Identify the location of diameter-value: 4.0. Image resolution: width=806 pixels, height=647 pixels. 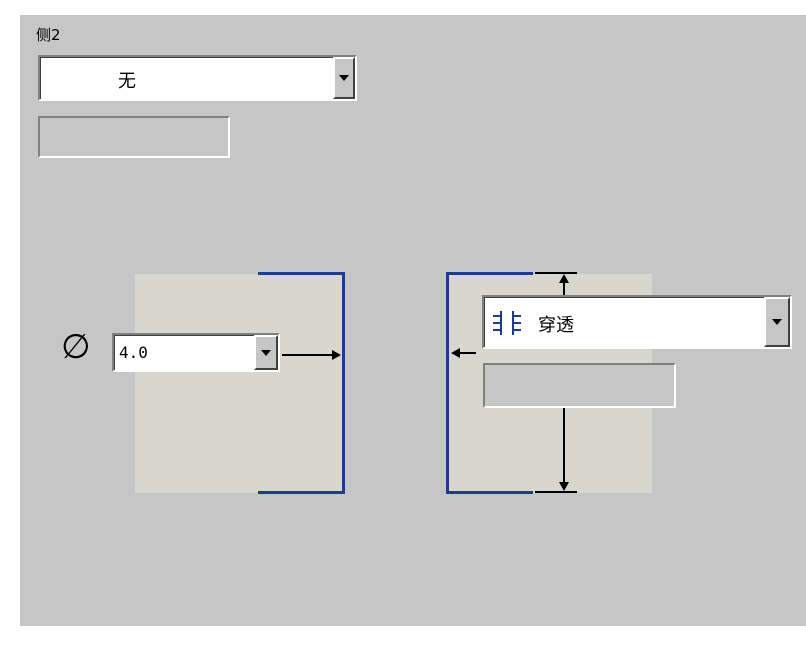
(133, 352).